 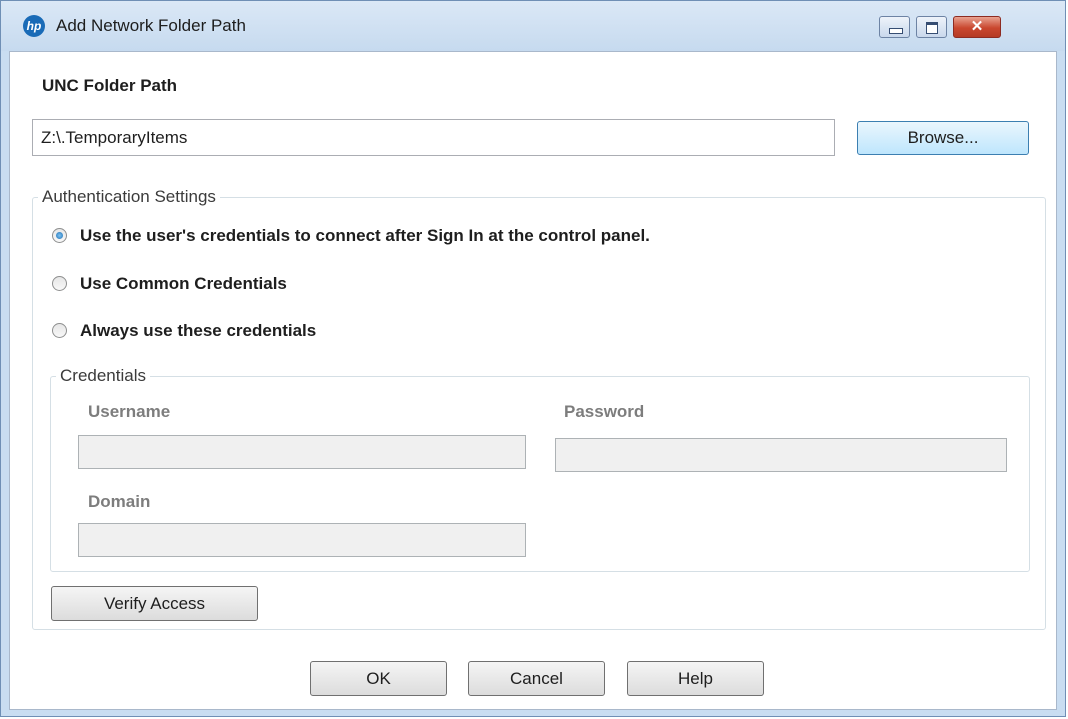 I want to click on radio-label: Always use these credentials, so click(x=198, y=330).